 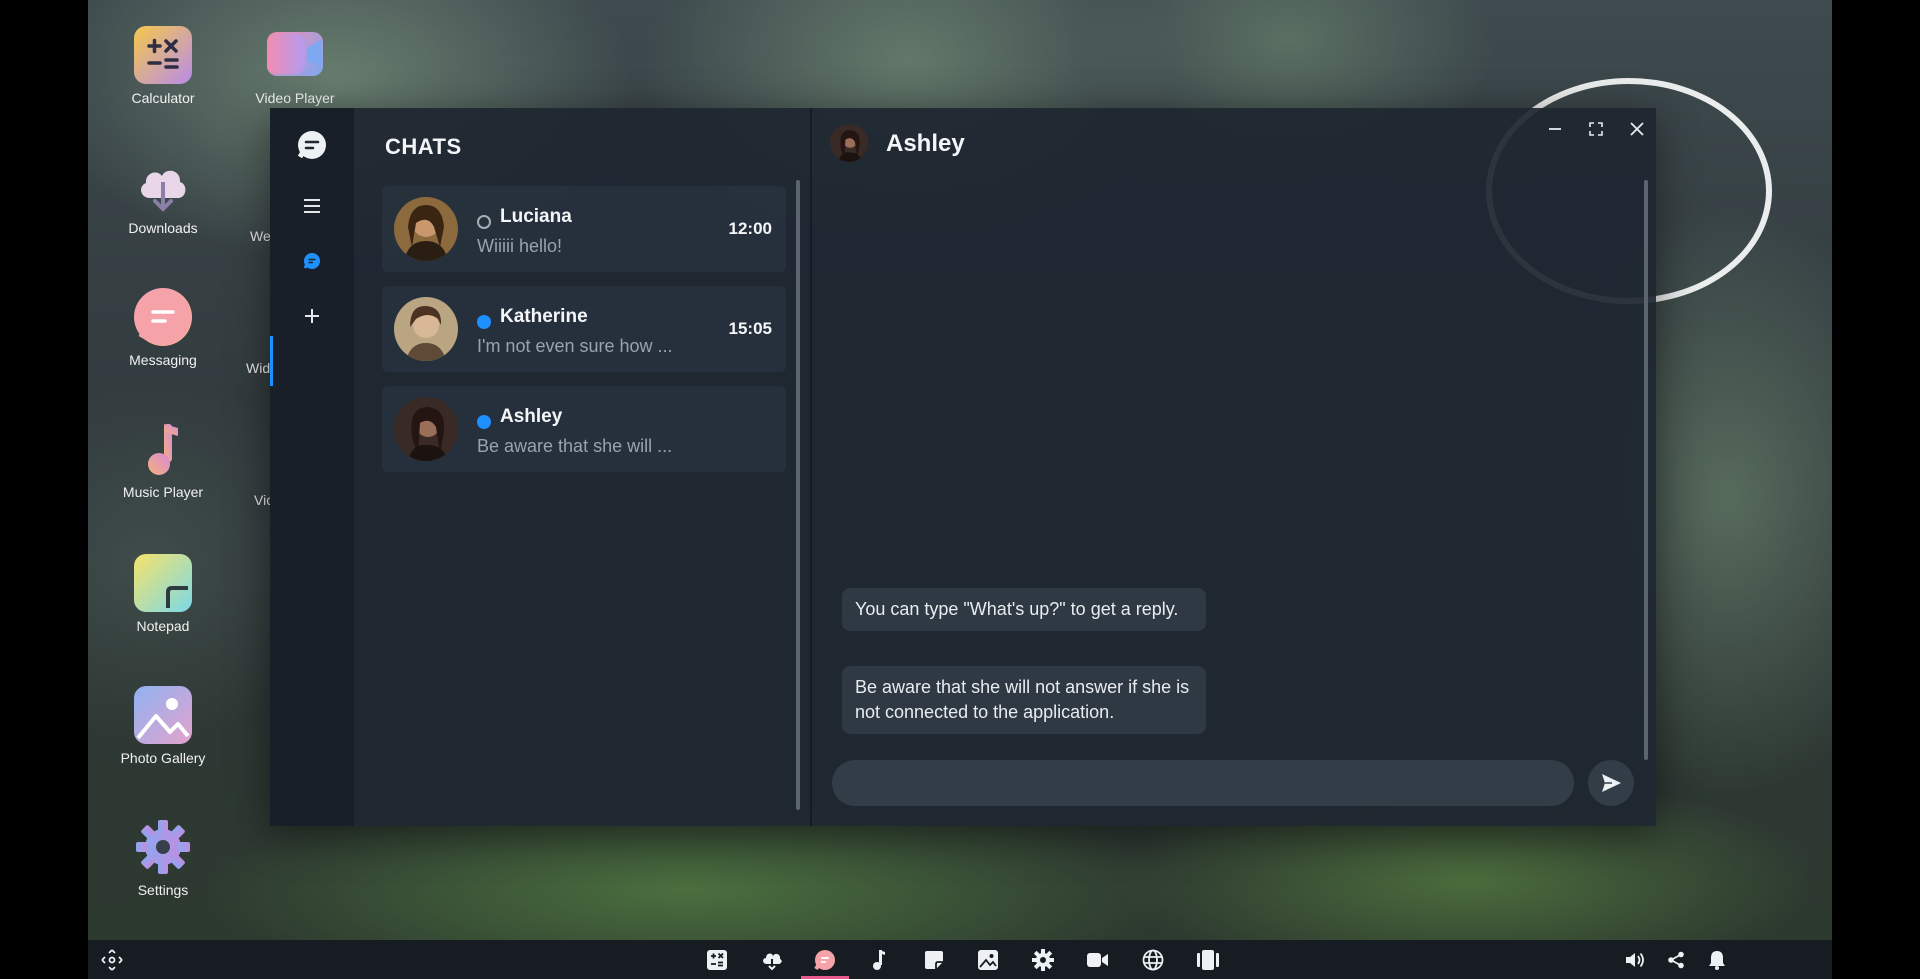 I want to click on chat-preview: Wiiiii hello!, so click(x=520, y=246).